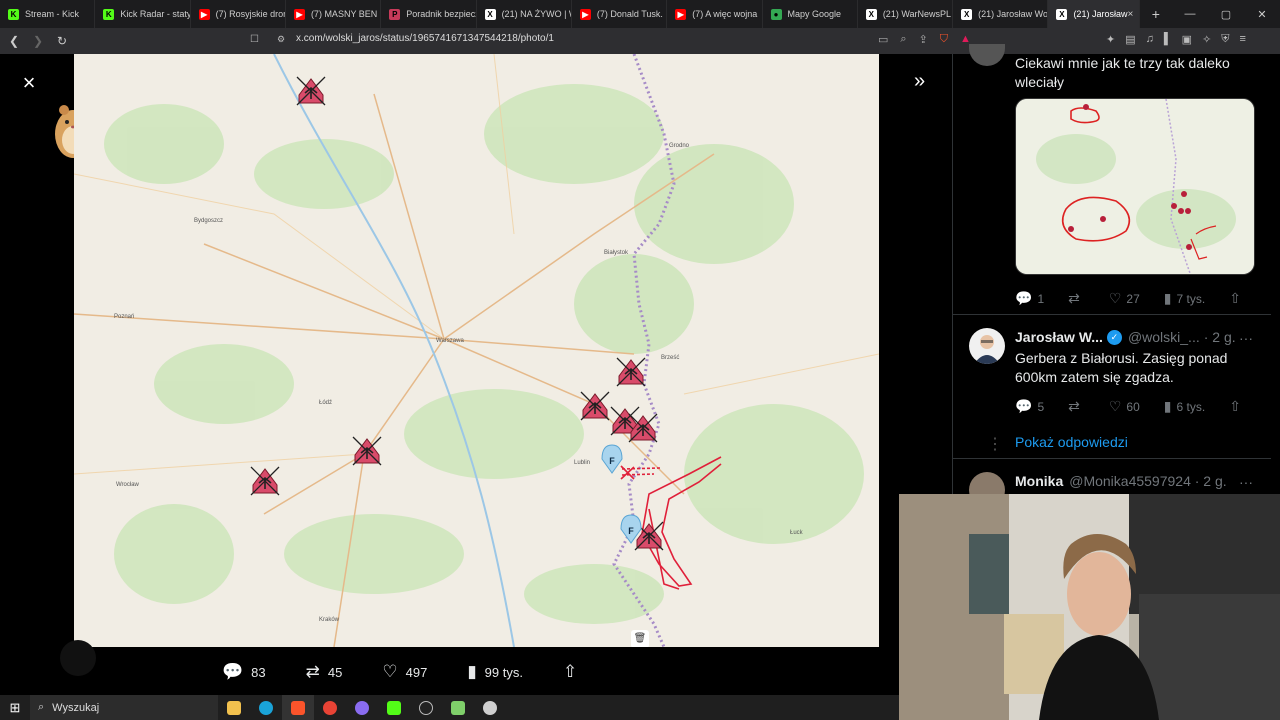  Describe the element at coordinates (883, 39) in the screenshot. I see `cast-icon: ▭` at that location.